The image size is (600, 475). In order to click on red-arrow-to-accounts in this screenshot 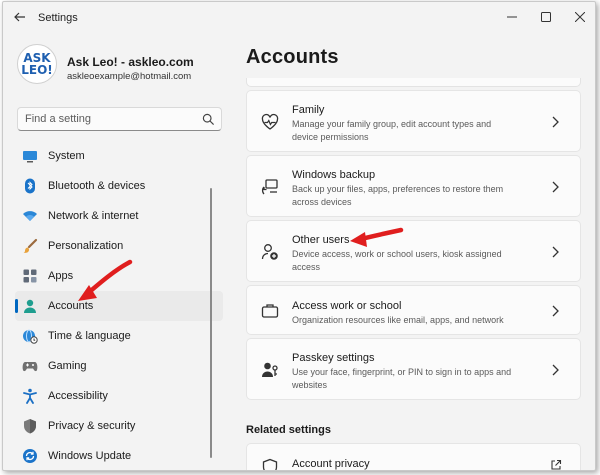, I will do `click(105, 280)`.